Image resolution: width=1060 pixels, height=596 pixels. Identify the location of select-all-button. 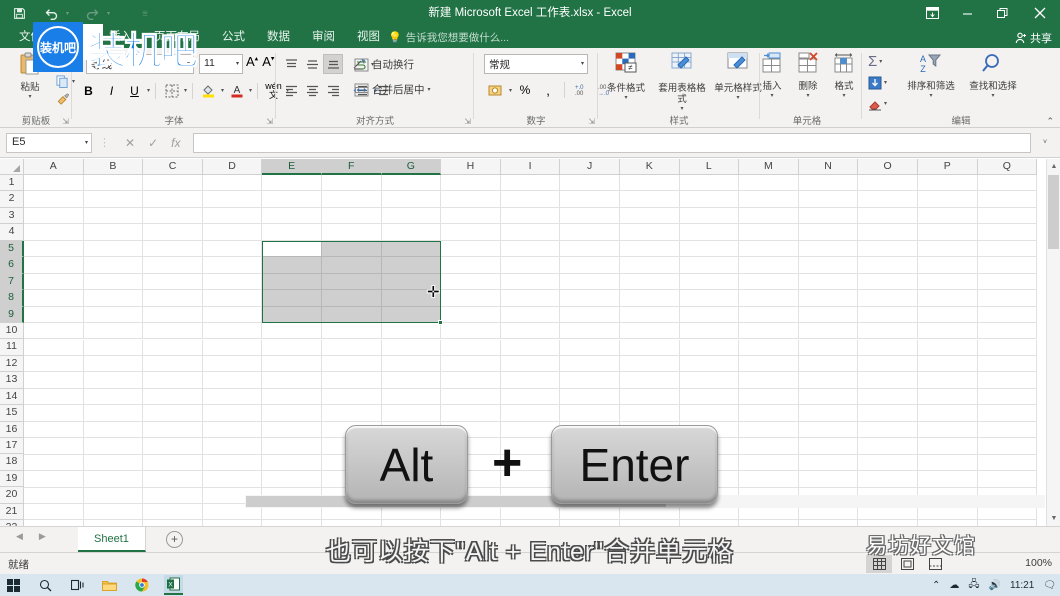
(12, 167).